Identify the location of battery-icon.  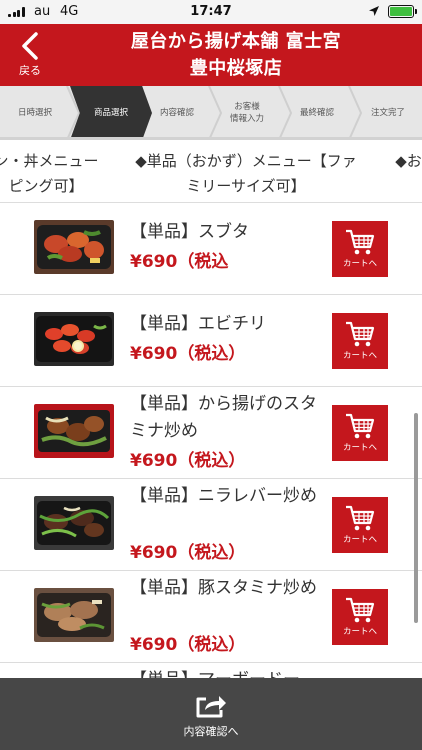
(402, 11).